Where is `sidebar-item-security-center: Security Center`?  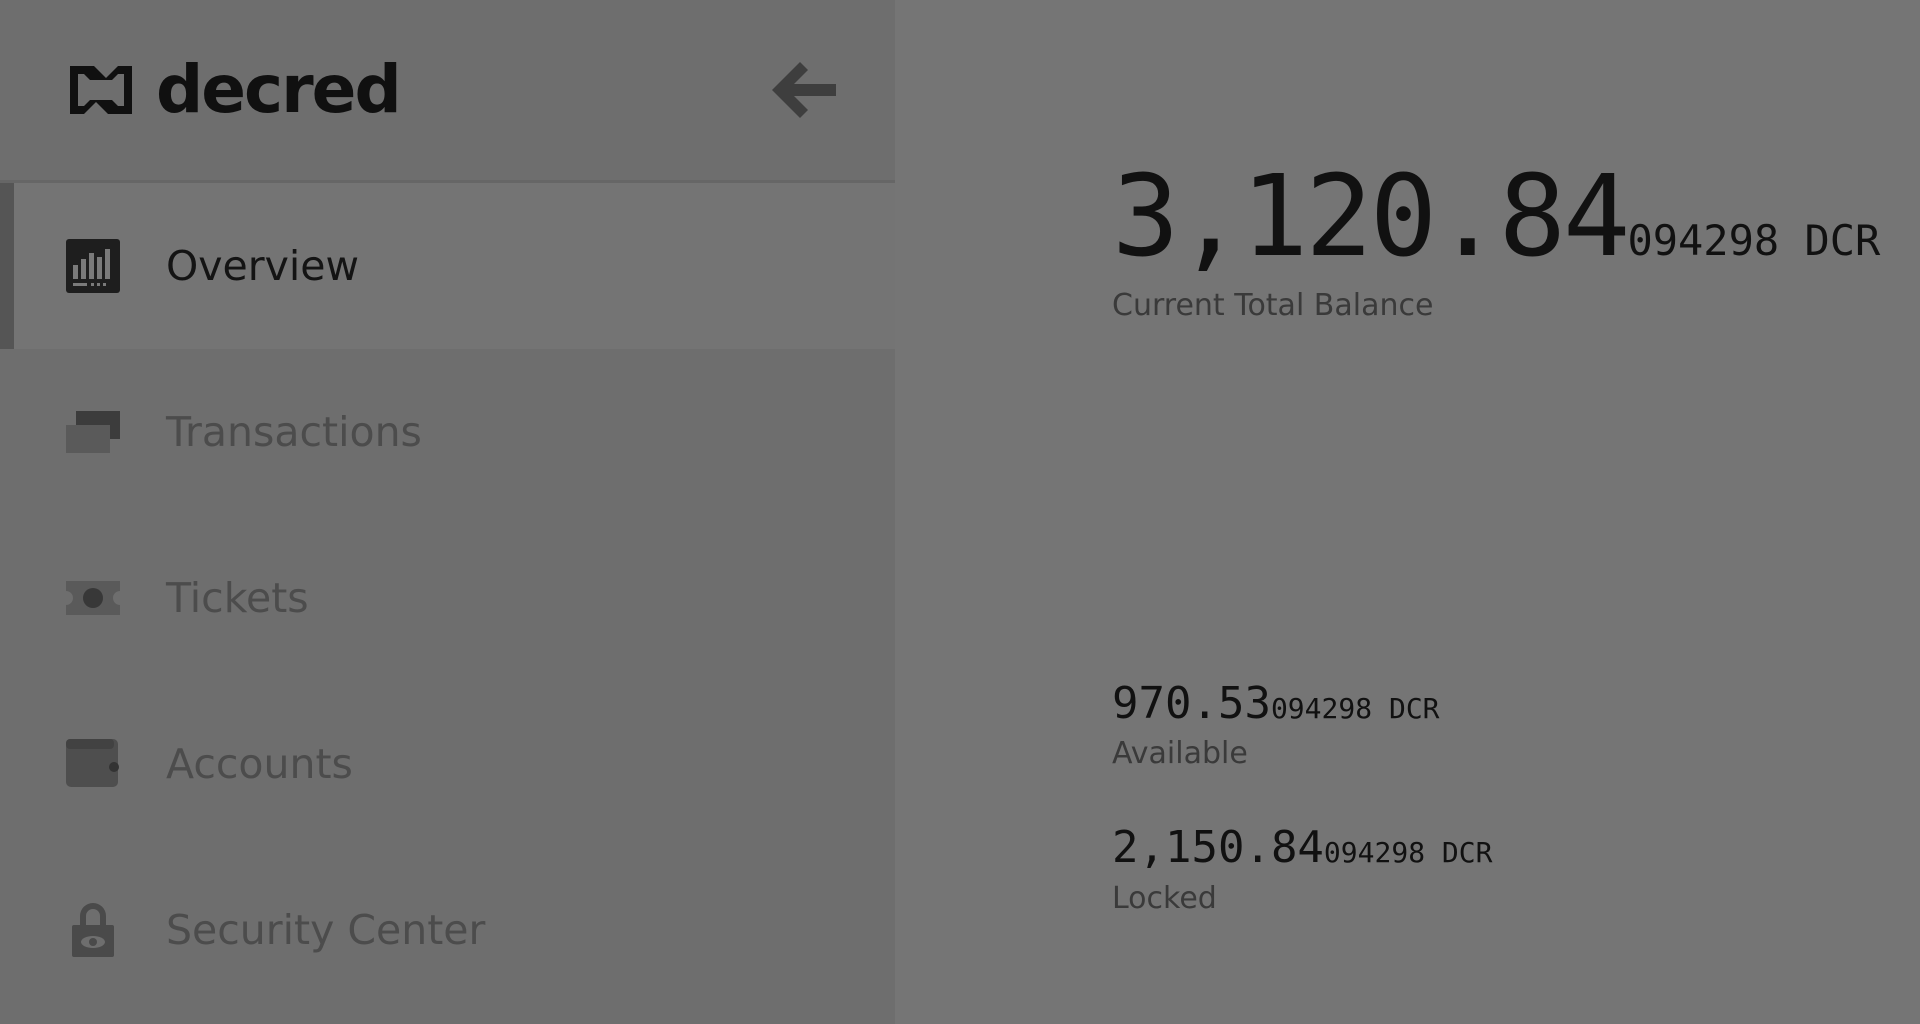
sidebar-item-security-center: Security Center is located at coordinates (447, 930).